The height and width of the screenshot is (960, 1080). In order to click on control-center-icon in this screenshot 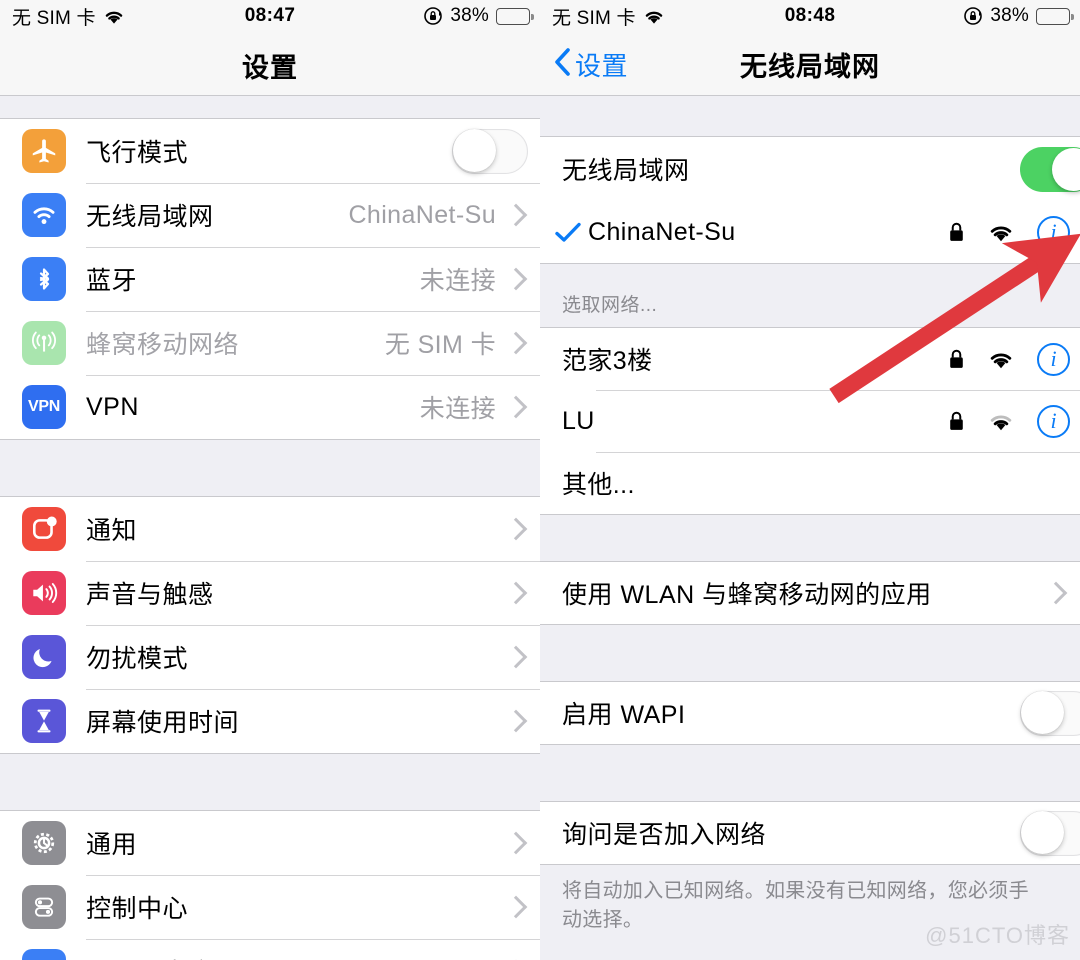, I will do `click(44, 907)`.